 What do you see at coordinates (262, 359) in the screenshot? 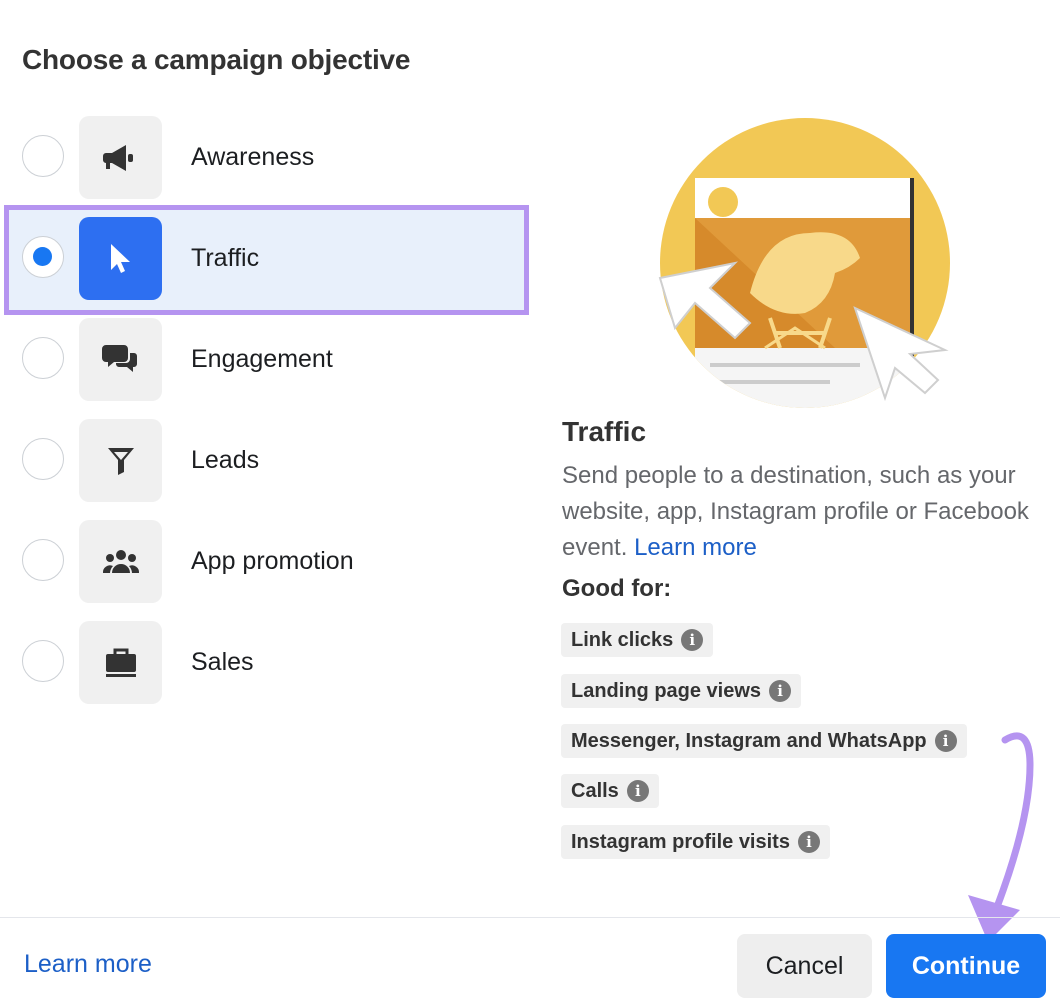
I see `objective-label: Engagement` at bounding box center [262, 359].